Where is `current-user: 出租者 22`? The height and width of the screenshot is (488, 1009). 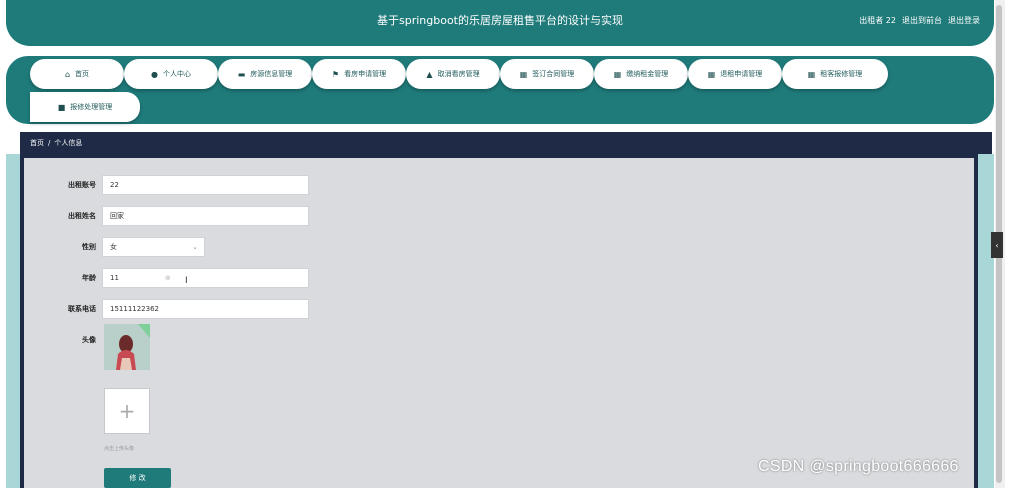 current-user: 出租者 22 is located at coordinates (877, 20).